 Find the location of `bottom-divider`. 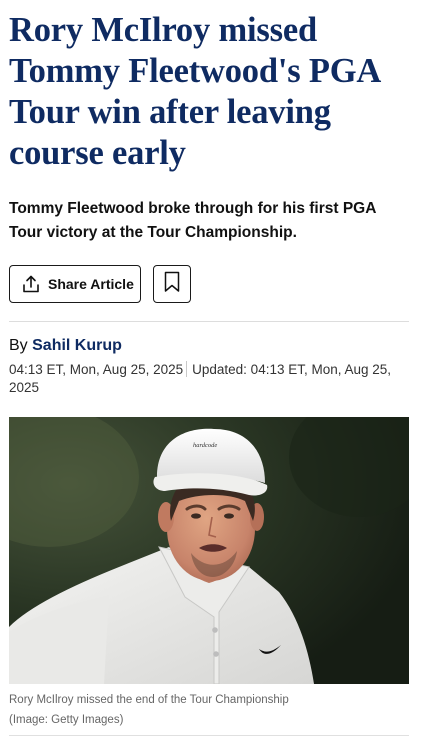

bottom-divider is located at coordinates (209, 735).